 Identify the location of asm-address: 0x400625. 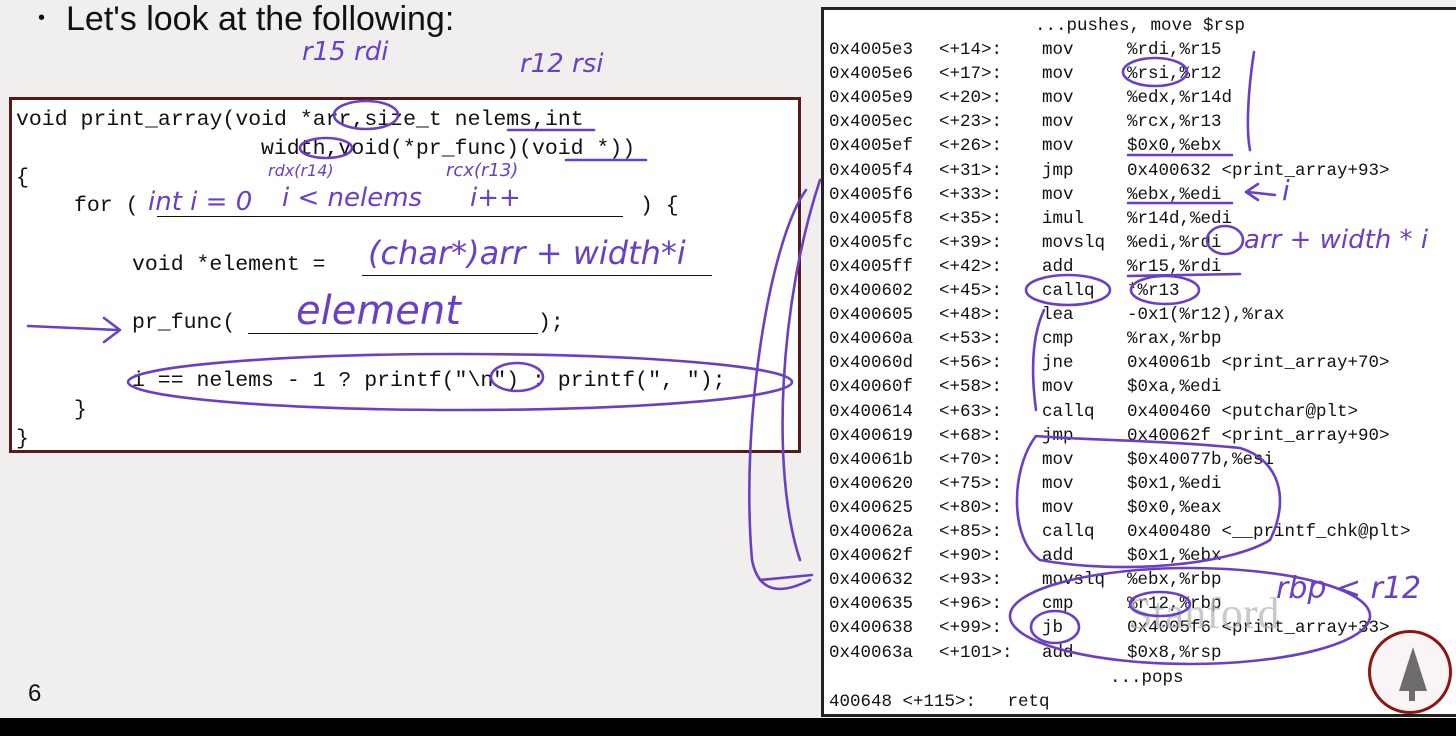
(871, 507).